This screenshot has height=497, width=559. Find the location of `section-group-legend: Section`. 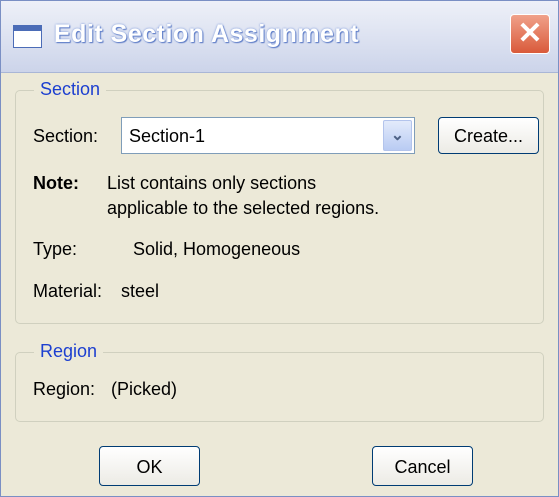

section-group-legend: Section is located at coordinates (70, 89).